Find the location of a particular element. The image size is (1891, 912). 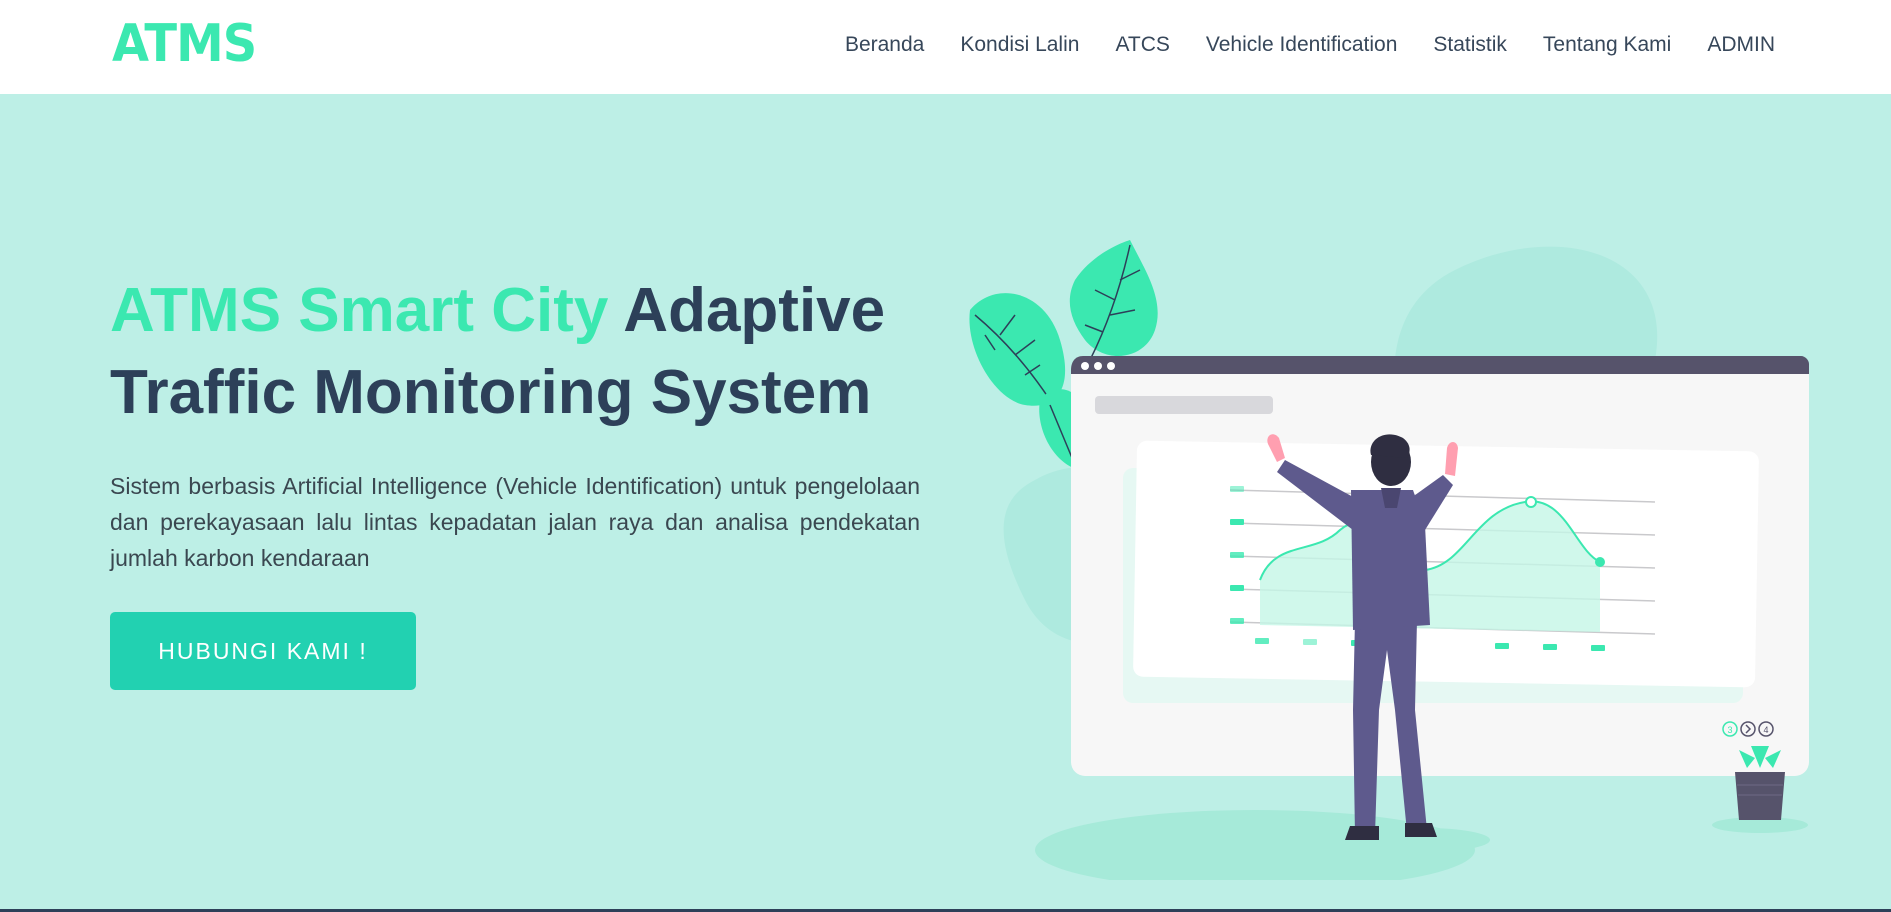

logo: ATMS is located at coordinates (184, 44).